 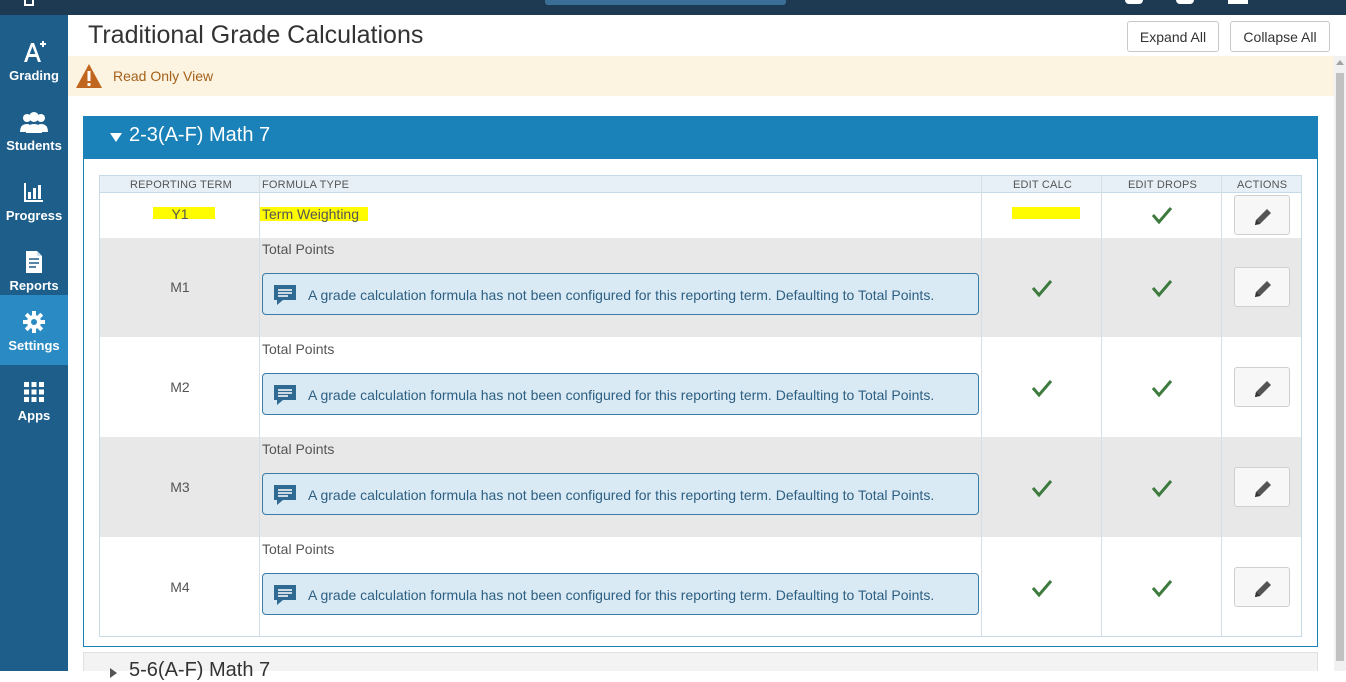 What do you see at coordinates (665, 2) in the screenshot?
I see `top-search-box` at bounding box center [665, 2].